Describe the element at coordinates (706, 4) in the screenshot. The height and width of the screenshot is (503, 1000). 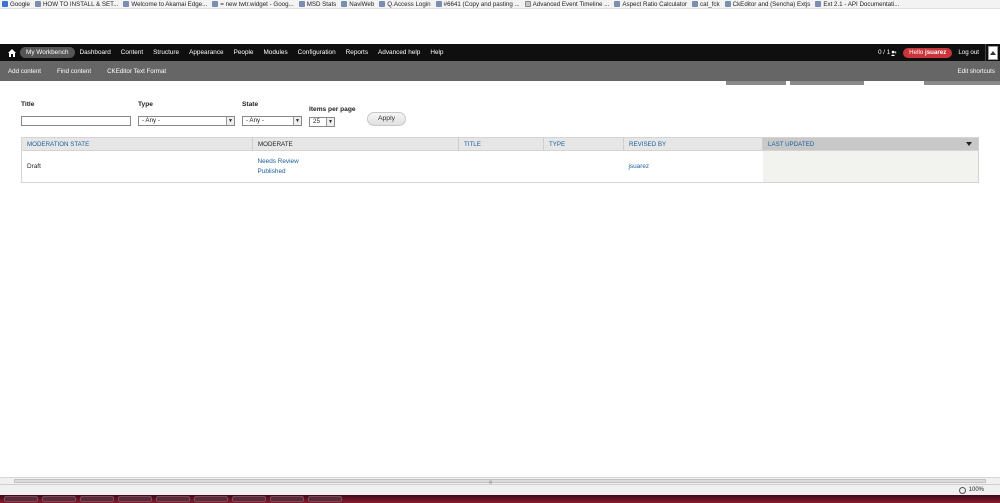
I see `bookmark-cat-fck: cat_fck` at that location.